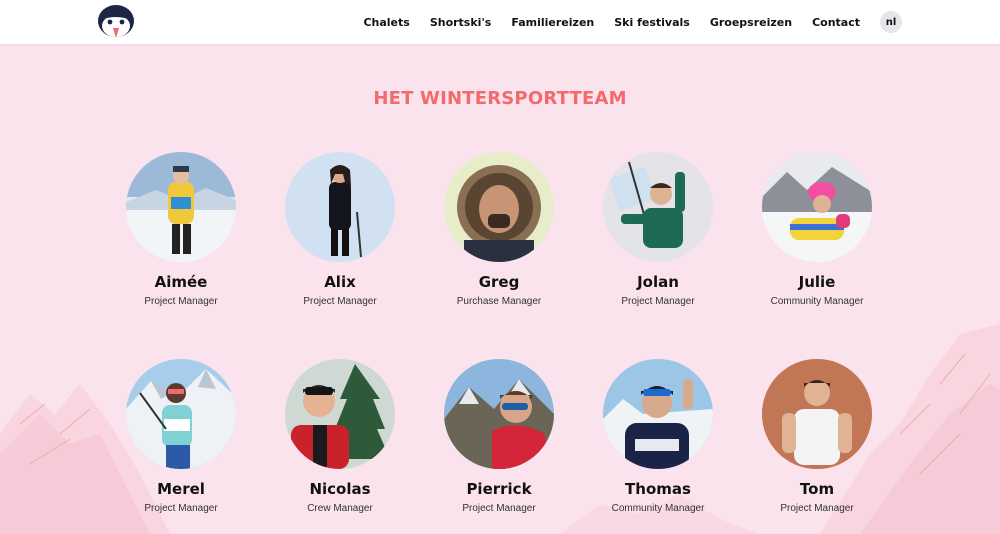 This screenshot has width=1000, height=534. What do you see at coordinates (499, 282) in the screenshot?
I see `member-name: Greg` at bounding box center [499, 282].